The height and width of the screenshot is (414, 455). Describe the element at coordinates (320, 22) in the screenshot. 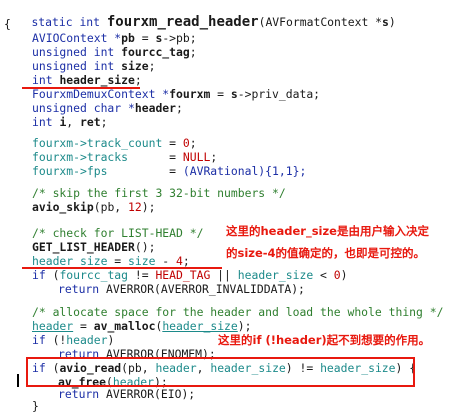

I see `code-token: (AVFormatContext *` at that location.